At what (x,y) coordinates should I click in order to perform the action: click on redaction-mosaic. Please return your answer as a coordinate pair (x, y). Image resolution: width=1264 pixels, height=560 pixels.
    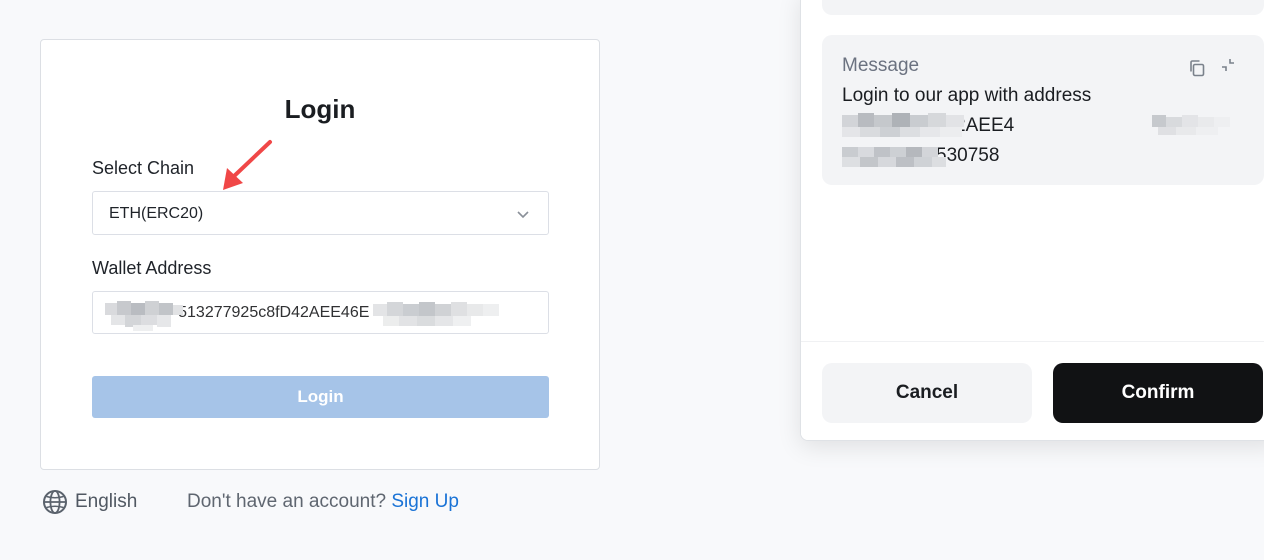
    Looking at the image, I should click on (1199, 126).